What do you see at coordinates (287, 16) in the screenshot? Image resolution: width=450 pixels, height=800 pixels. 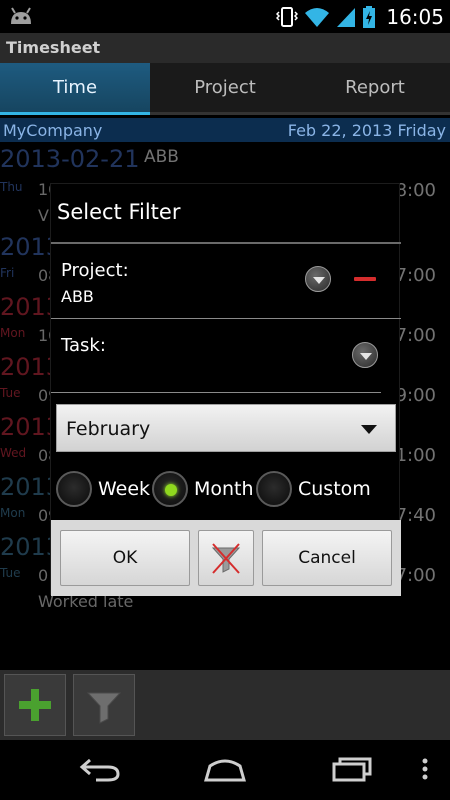 I see `vibrate-icon` at bounding box center [287, 16].